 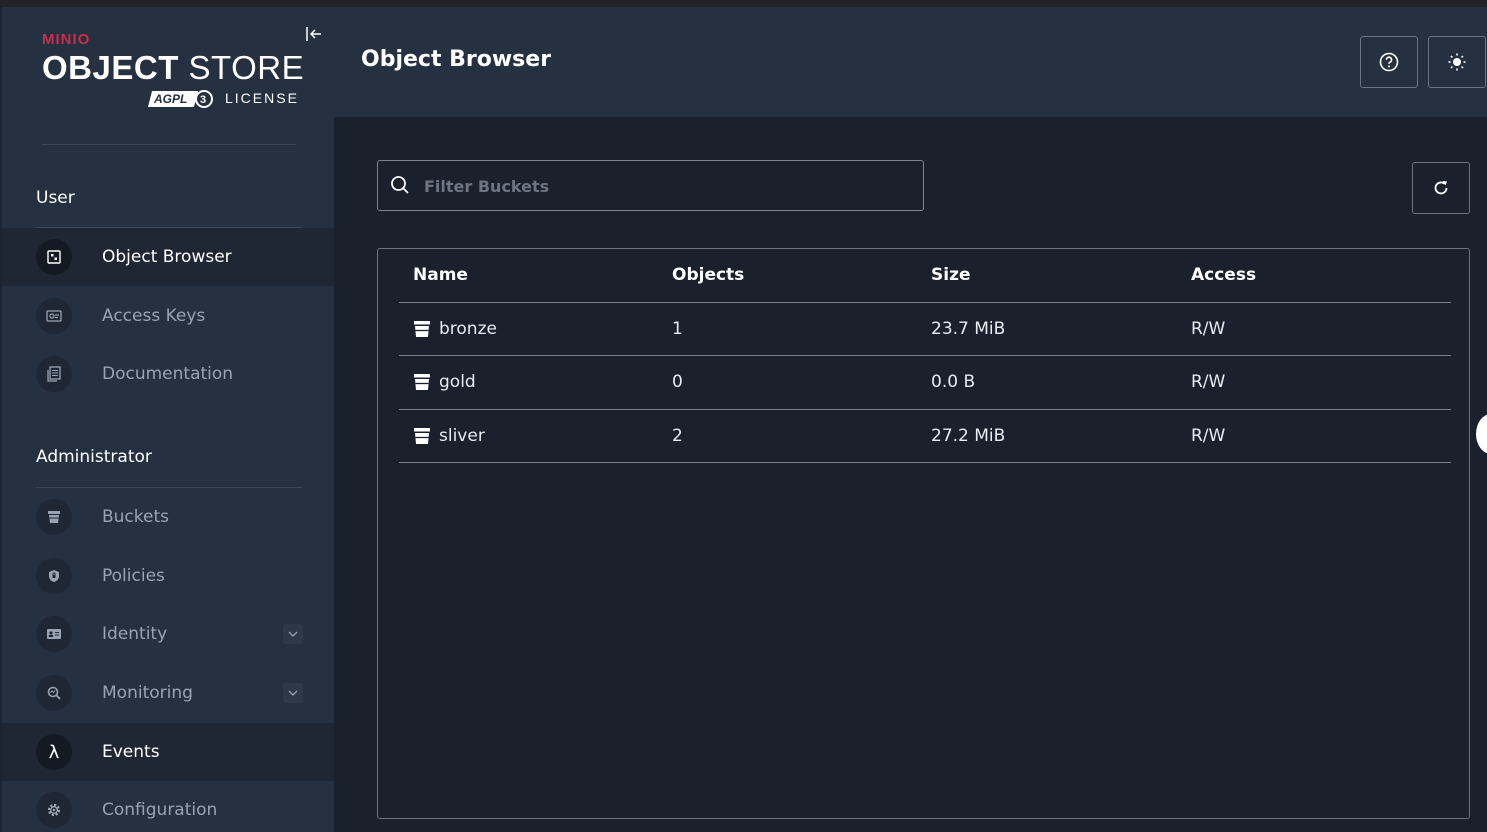 What do you see at coordinates (54, 634) in the screenshot?
I see `id-card-icon` at bounding box center [54, 634].